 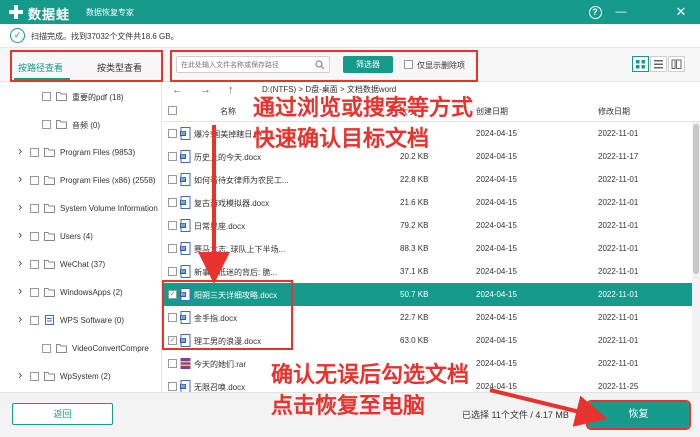 I want to click on help-icon: ?, so click(x=595, y=12).